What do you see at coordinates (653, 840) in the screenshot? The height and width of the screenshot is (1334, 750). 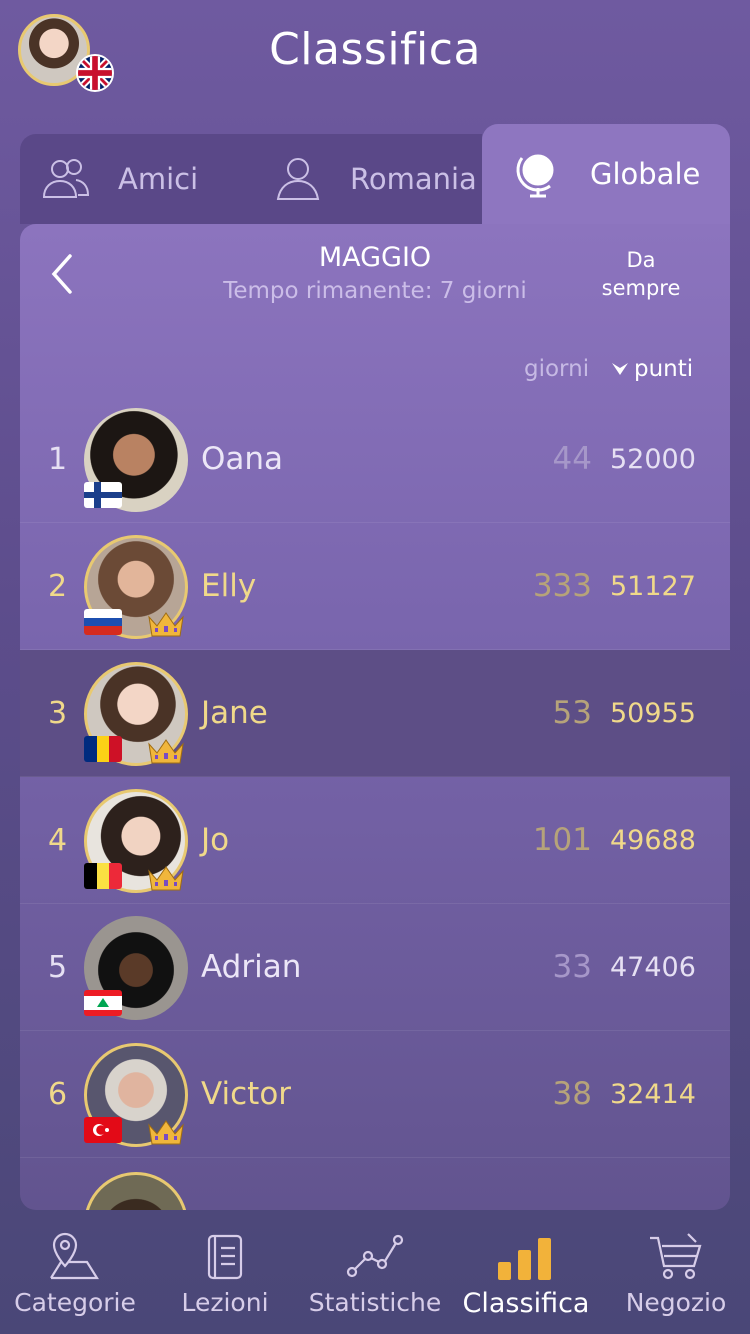 I see `row-points: 49688` at bounding box center [653, 840].